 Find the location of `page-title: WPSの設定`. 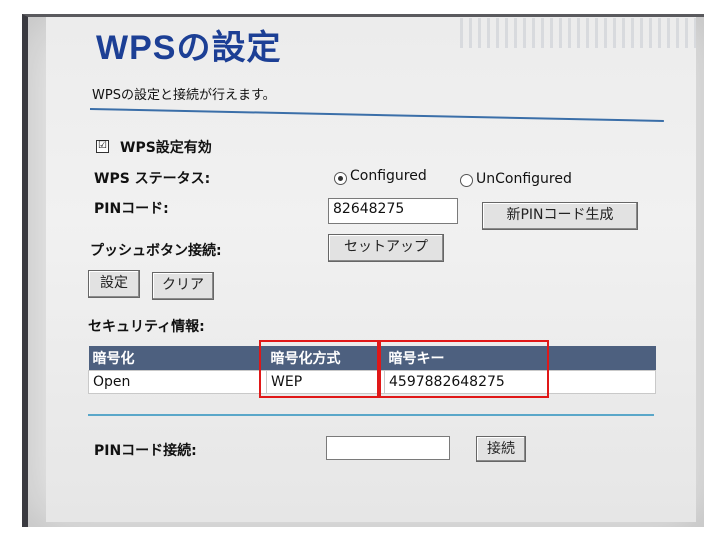

page-title: WPSの設定 is located at coordinates (189, 48).